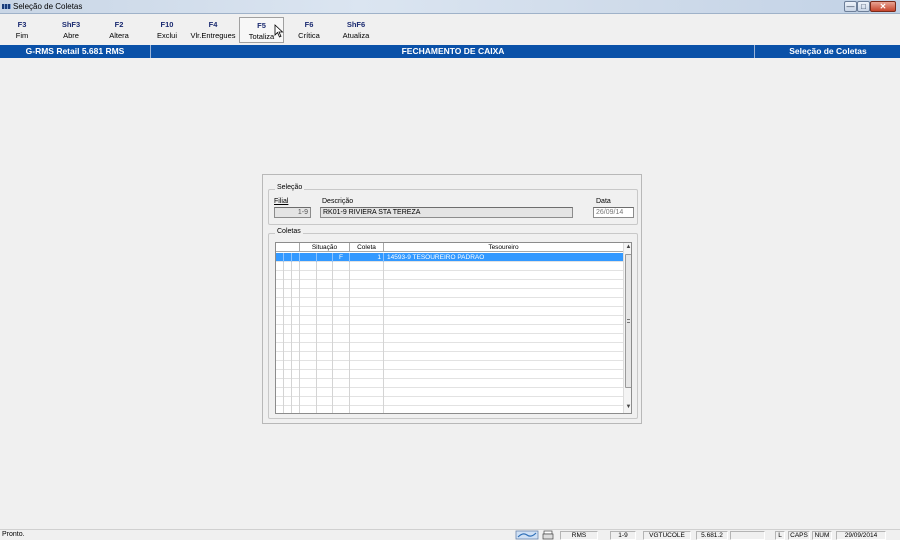  I want to click on grid-scrollbar: ▲ ▼, so click(627, 328).